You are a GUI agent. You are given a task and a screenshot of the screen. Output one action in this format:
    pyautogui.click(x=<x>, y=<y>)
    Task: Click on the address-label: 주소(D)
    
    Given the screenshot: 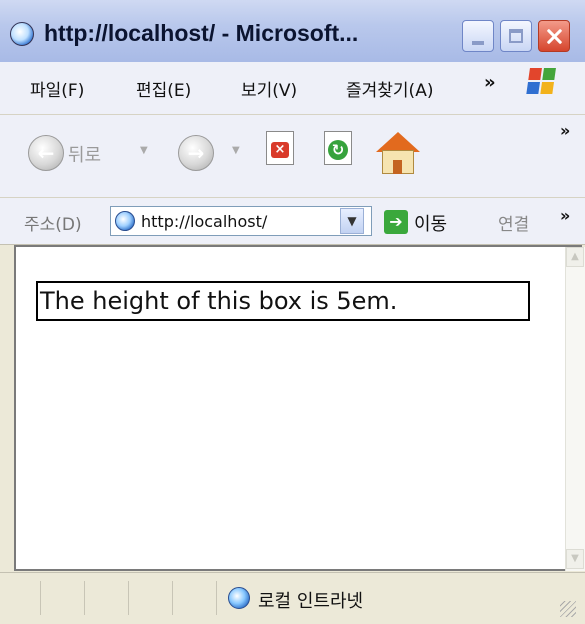 What is the action you would take?
    pyautogui.click(x=53, y=225)
    